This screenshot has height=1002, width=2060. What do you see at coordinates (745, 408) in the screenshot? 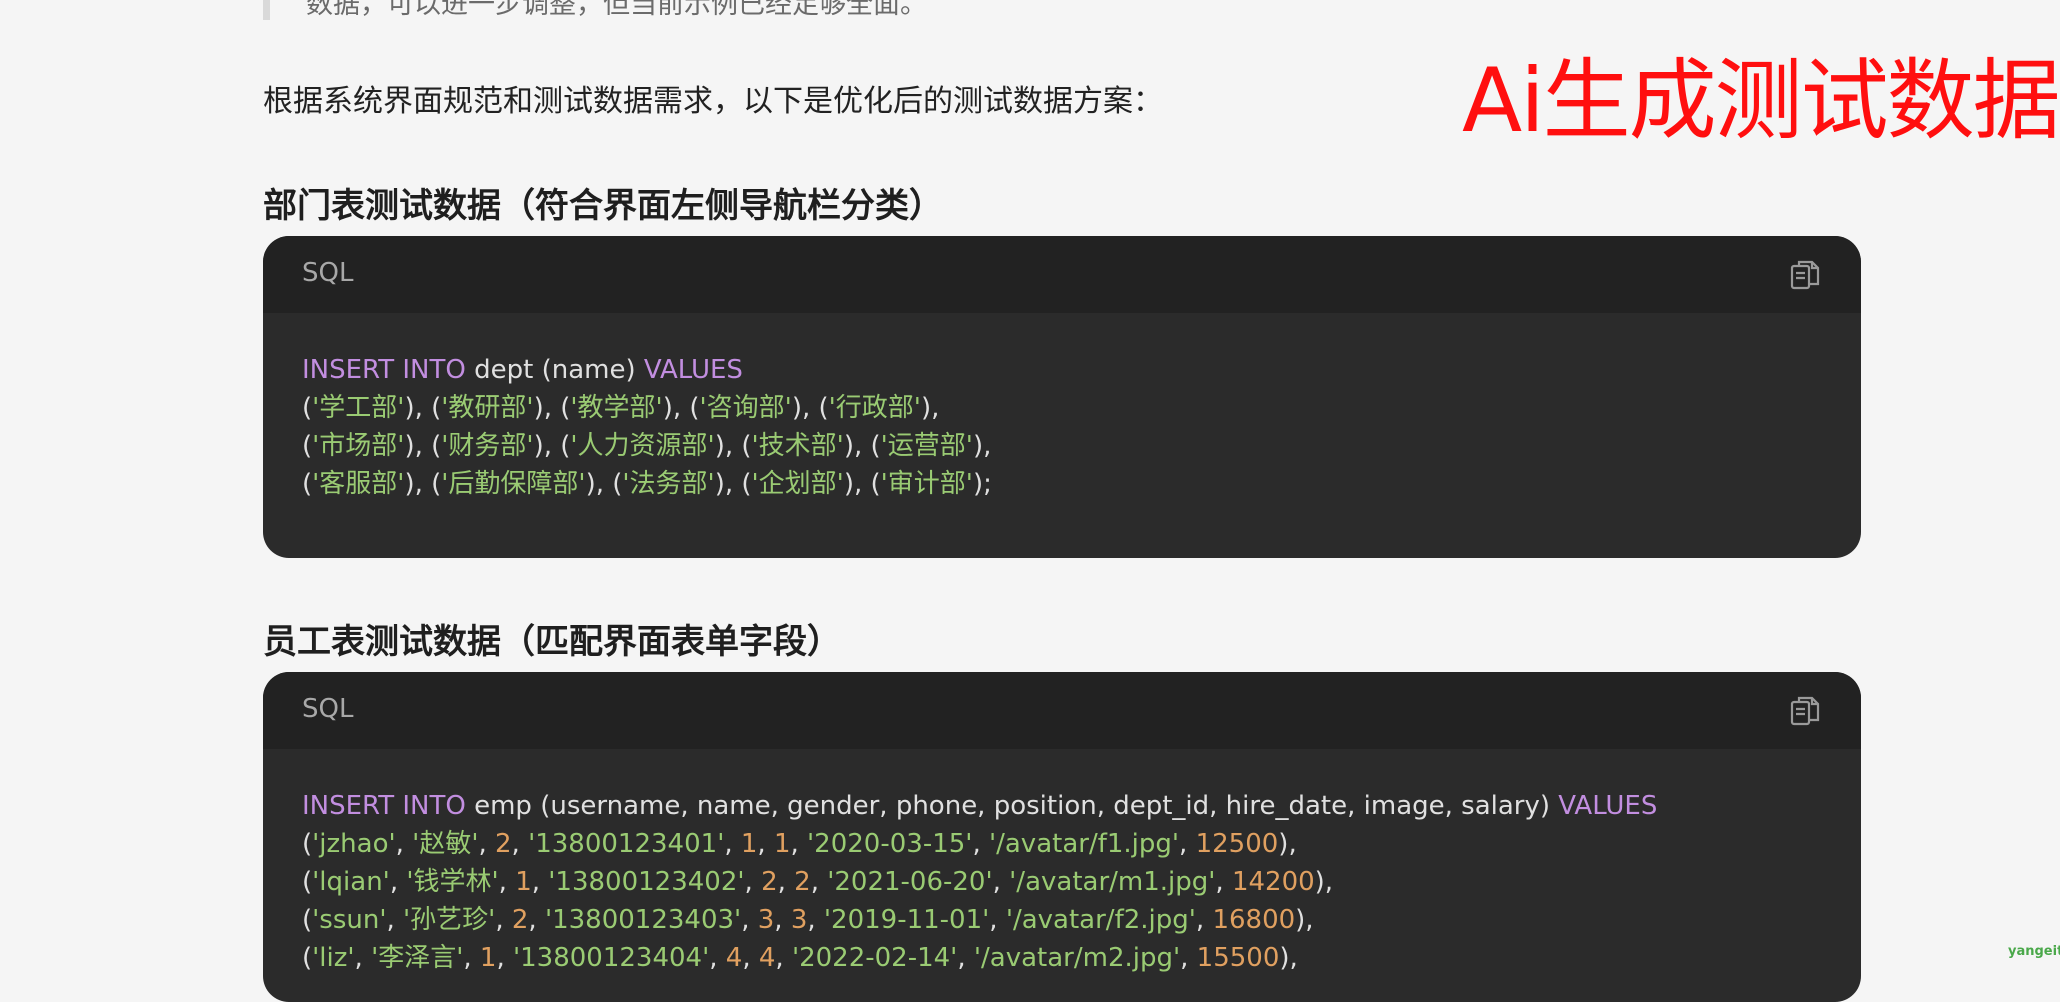
I see `code-token: '咨询部'` at bounding box center [745, 408].